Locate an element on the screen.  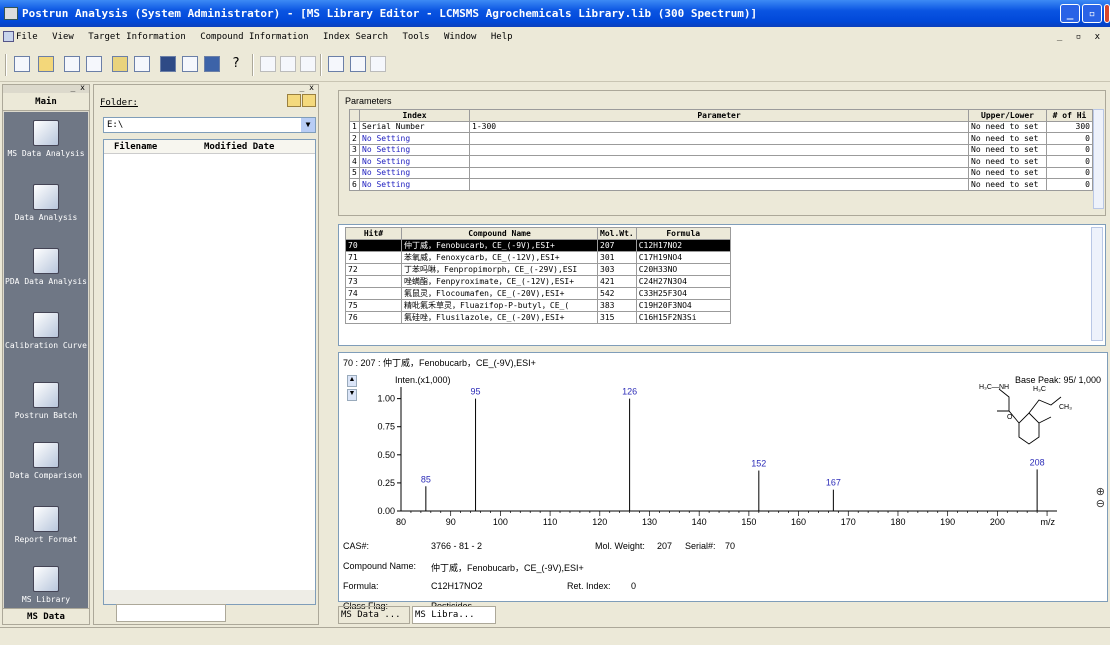
menu-file: File is located at coordinates (27, 37).